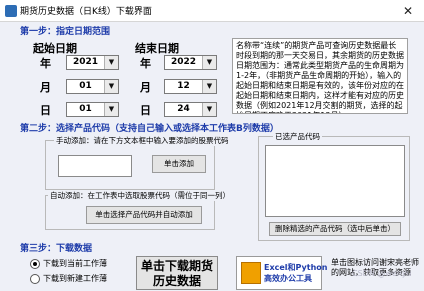  Describe the element at coordinates (142, 140) in the screenshot. I see `manual-add-frame-title: 手动添加：请在下方文本框中输入要添加的股票代码` at that location.